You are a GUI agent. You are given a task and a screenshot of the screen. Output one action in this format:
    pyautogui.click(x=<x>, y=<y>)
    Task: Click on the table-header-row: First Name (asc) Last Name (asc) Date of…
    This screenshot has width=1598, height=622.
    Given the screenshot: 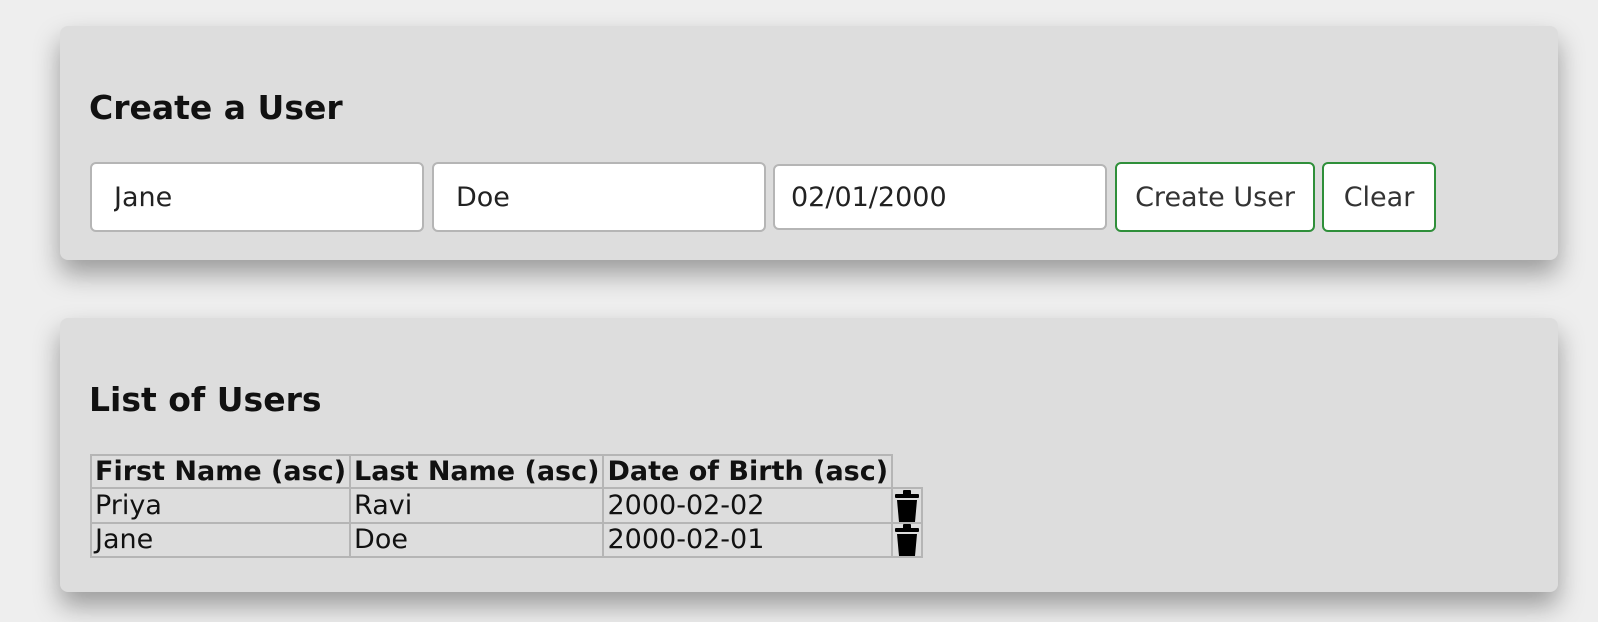 What is the action you would take?
    pyautogui.click(x=505, y=471)
    